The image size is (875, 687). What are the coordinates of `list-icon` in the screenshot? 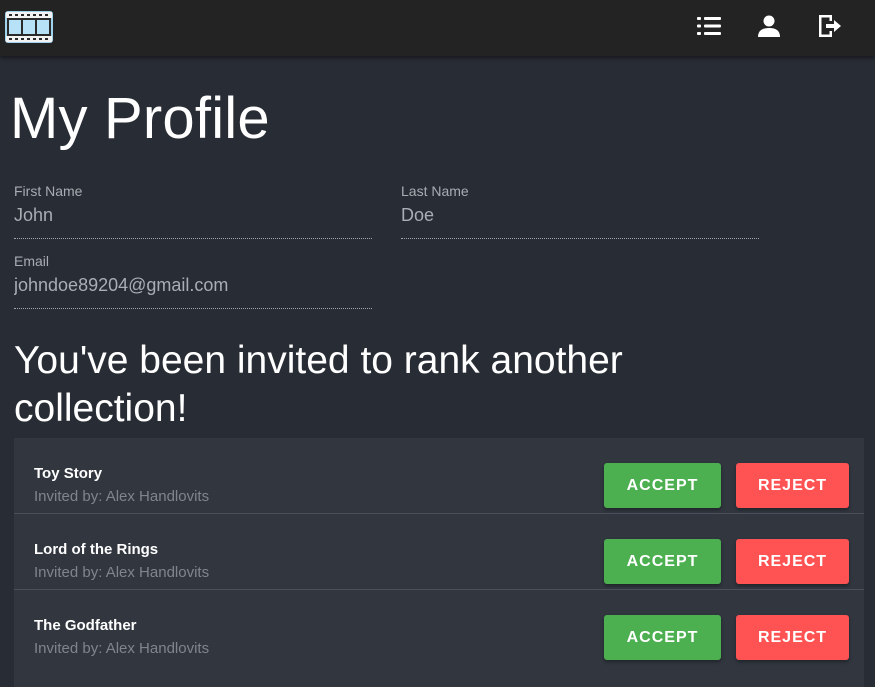 It's located at (709, 26).